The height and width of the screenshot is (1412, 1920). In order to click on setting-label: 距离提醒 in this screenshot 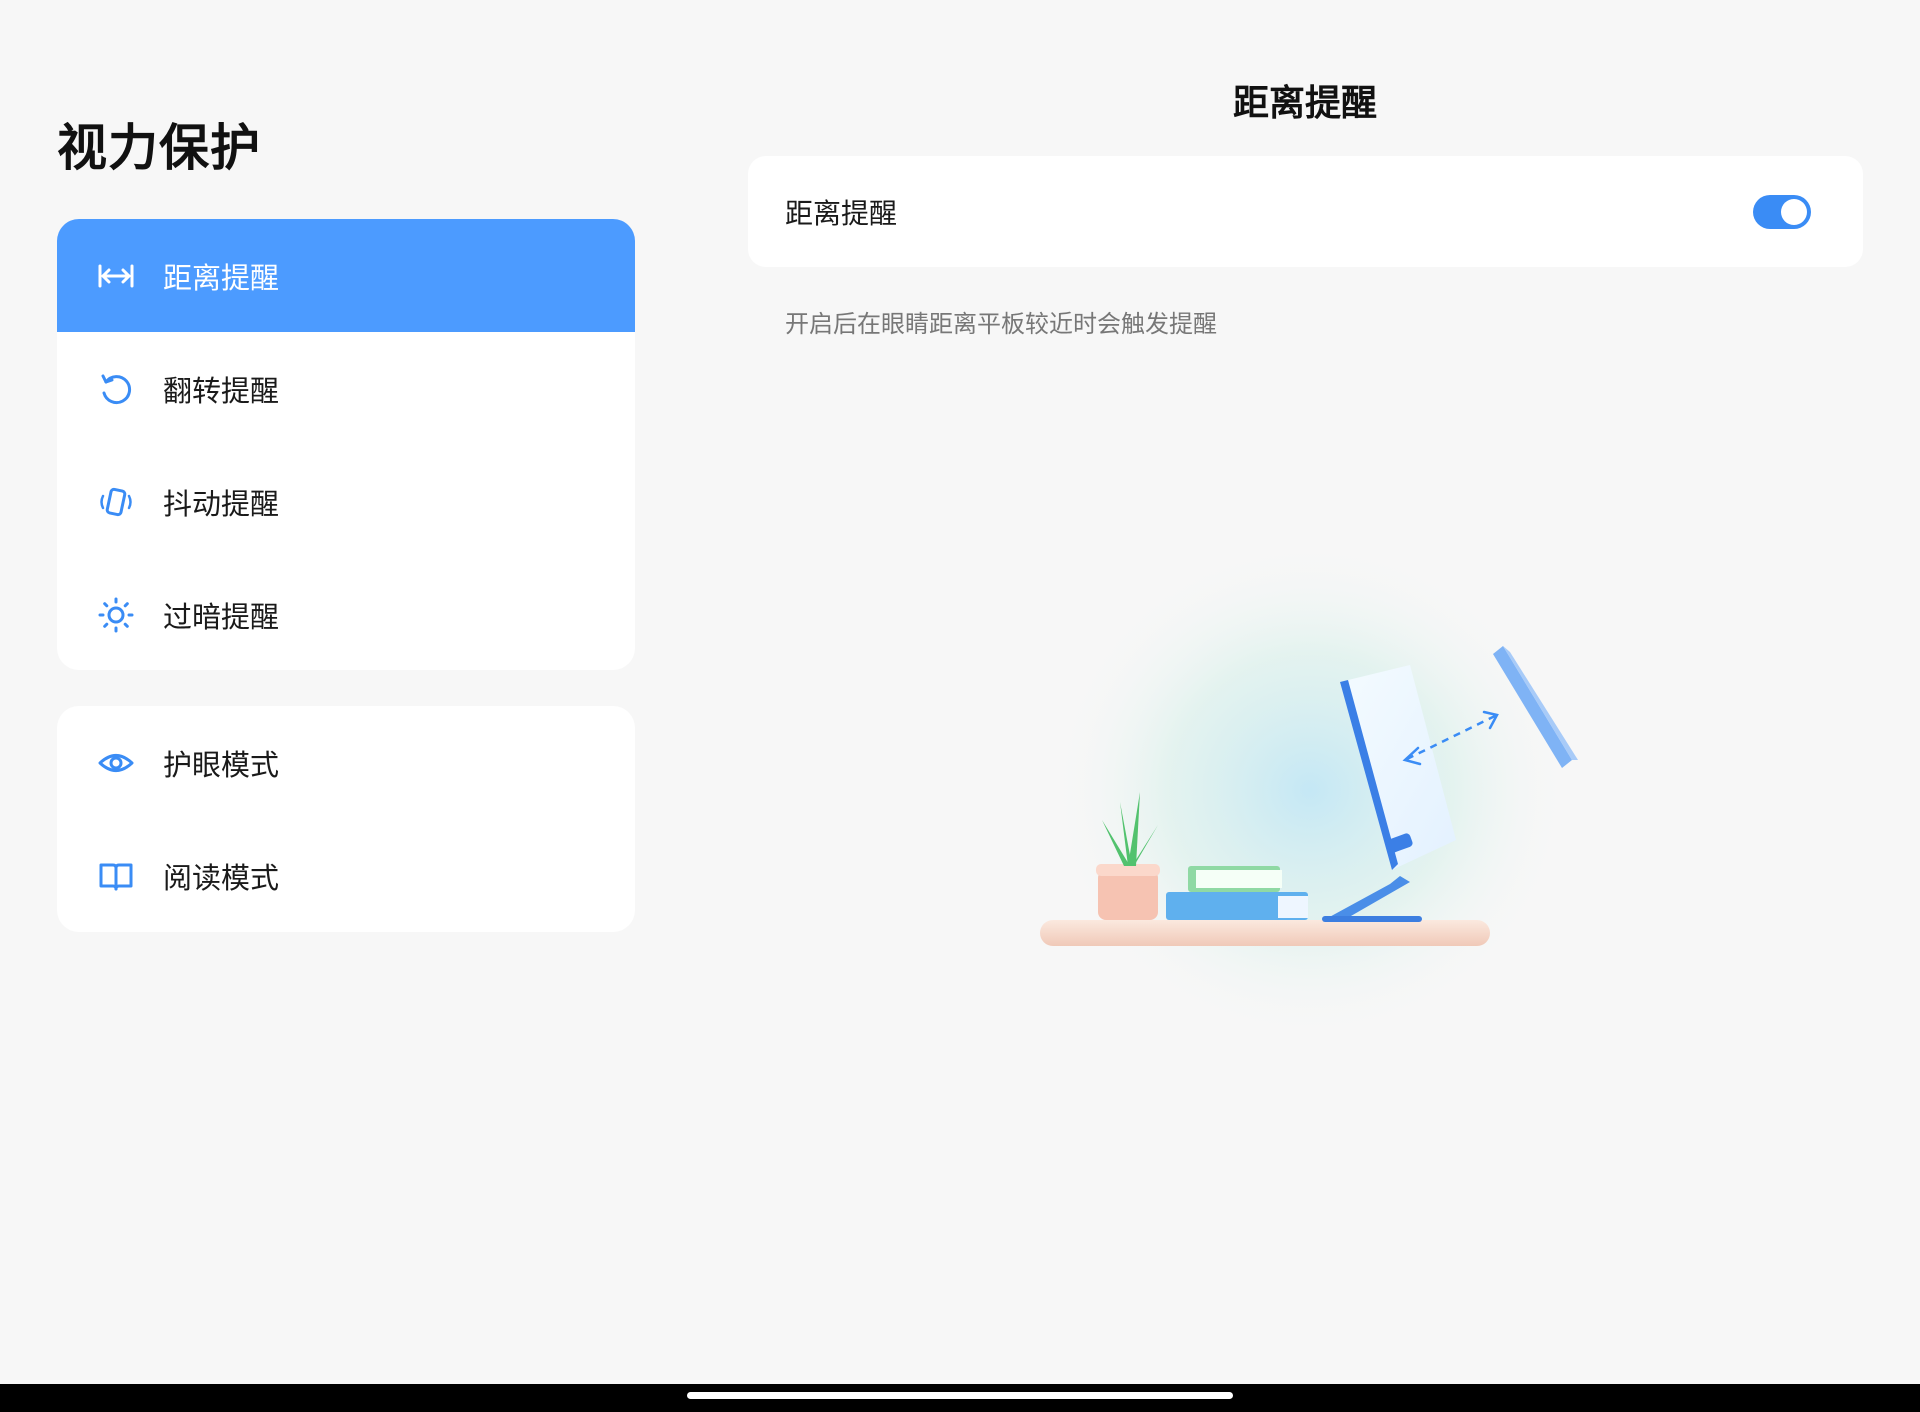, I will do `click(841, 213)`.